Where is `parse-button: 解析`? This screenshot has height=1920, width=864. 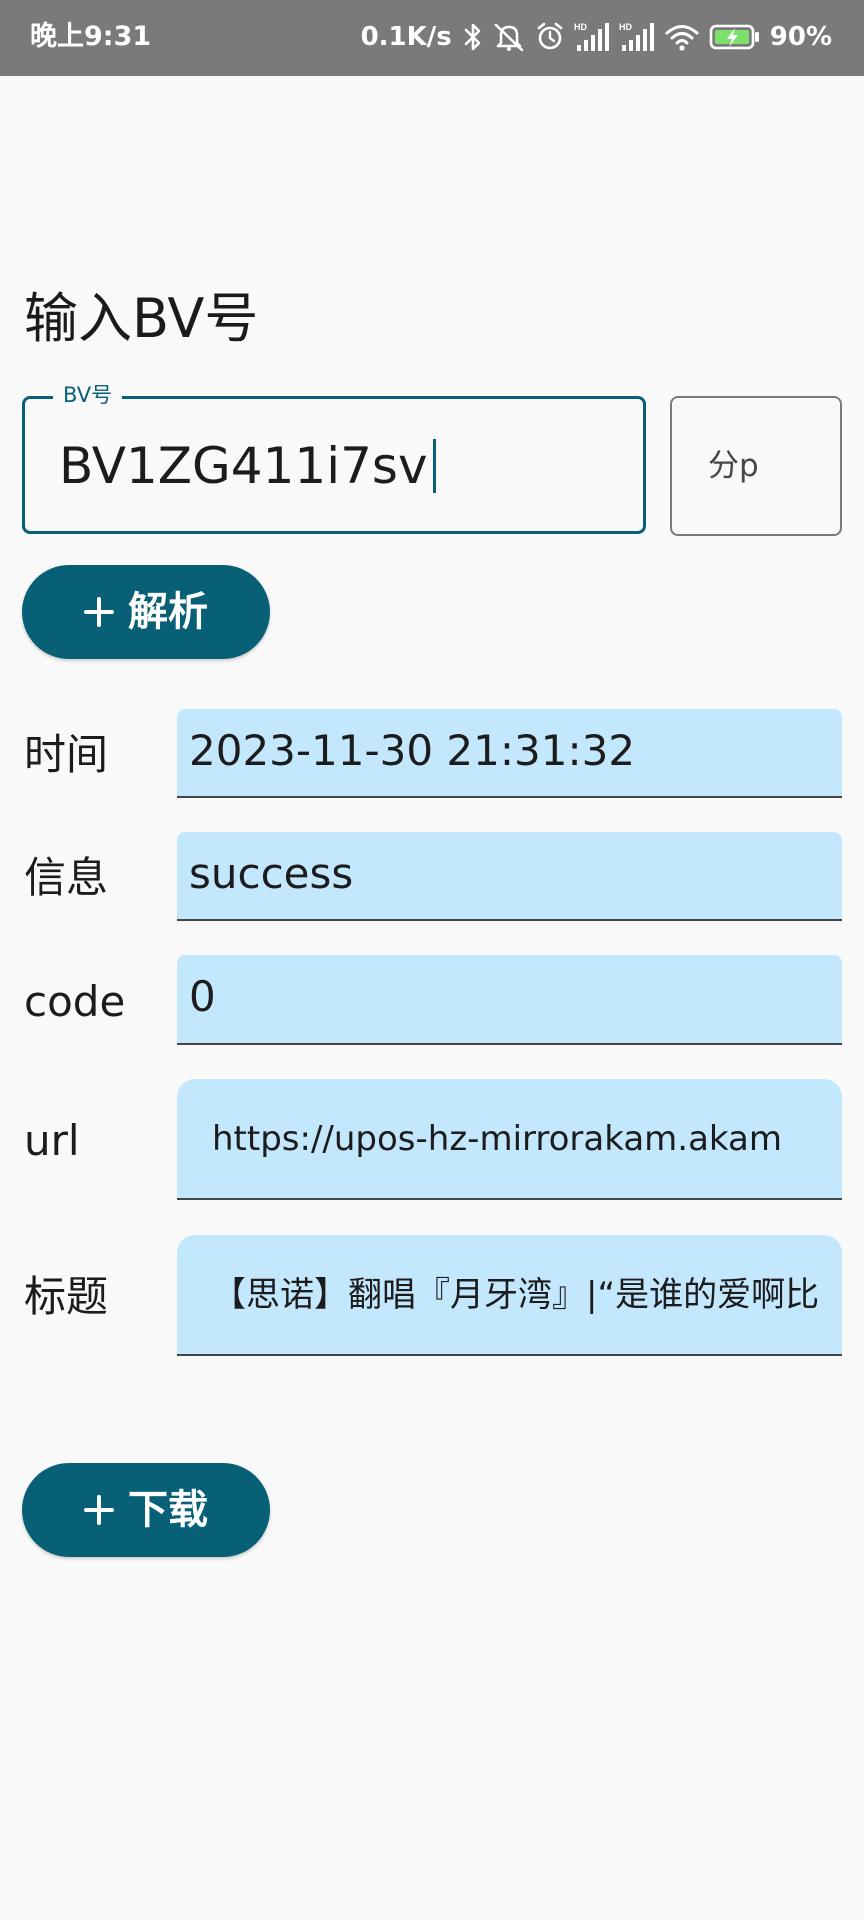 parse-button: 解析 is located at coordinates (146, 612).